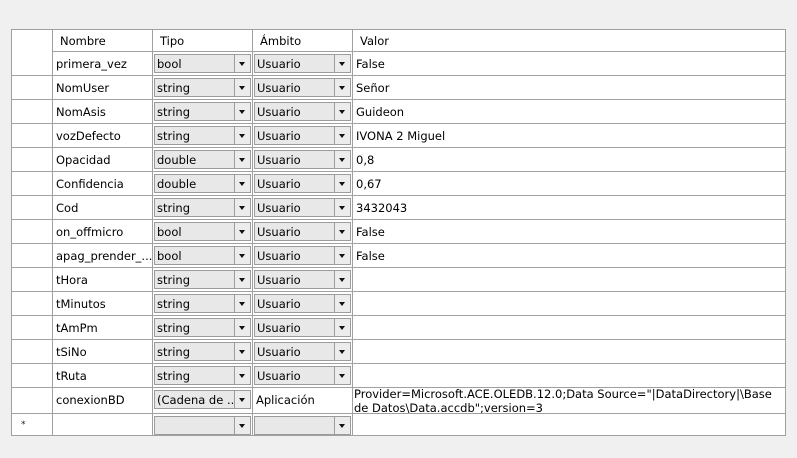 The height and width of the screenshot is (458, 797). Describe the element at coordinates (398, 232) in the screenshot. I see `table-row: on_offmicro bool Usuario False` at that location.